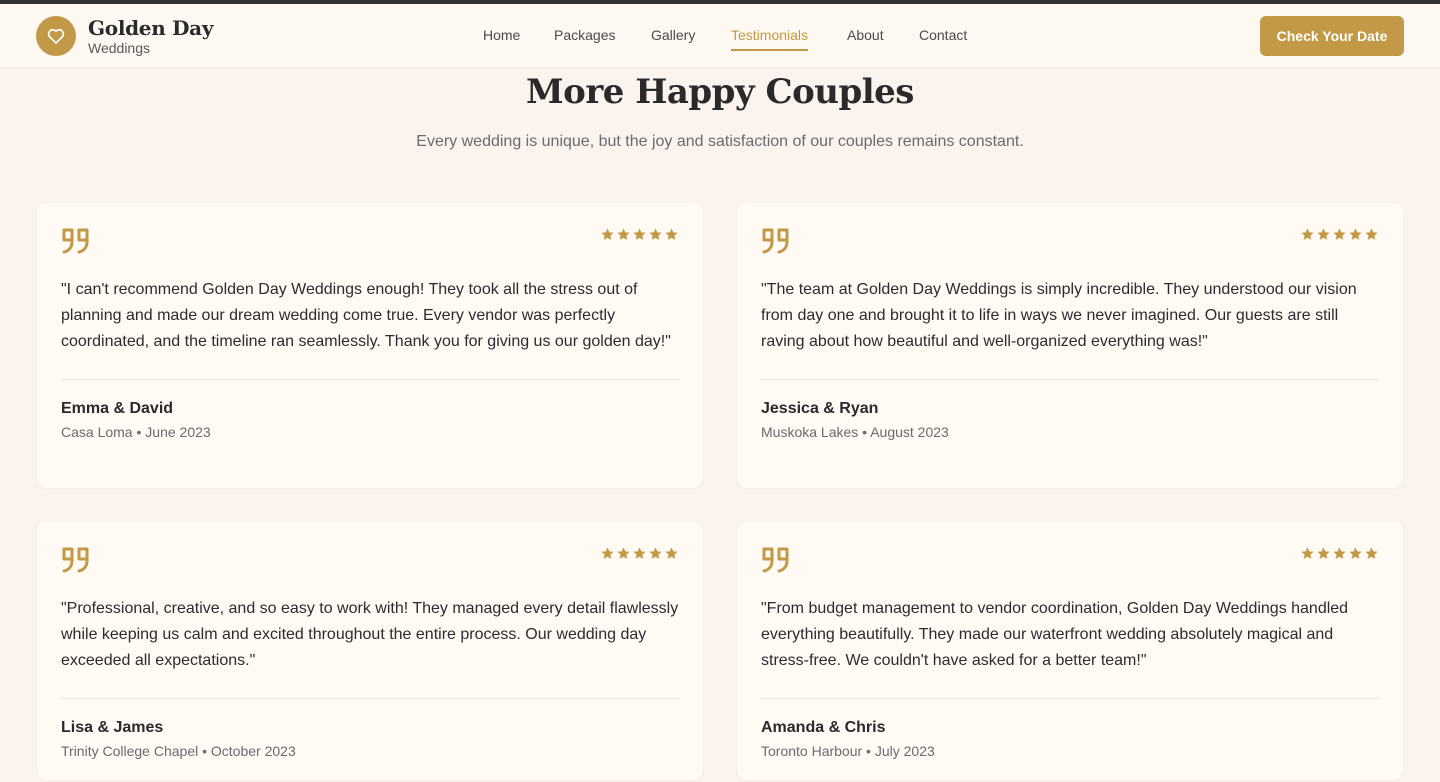  Describe the element at coordinates (178, 432) in the screenshot. I see `wedding-date: June 2023` at that location.